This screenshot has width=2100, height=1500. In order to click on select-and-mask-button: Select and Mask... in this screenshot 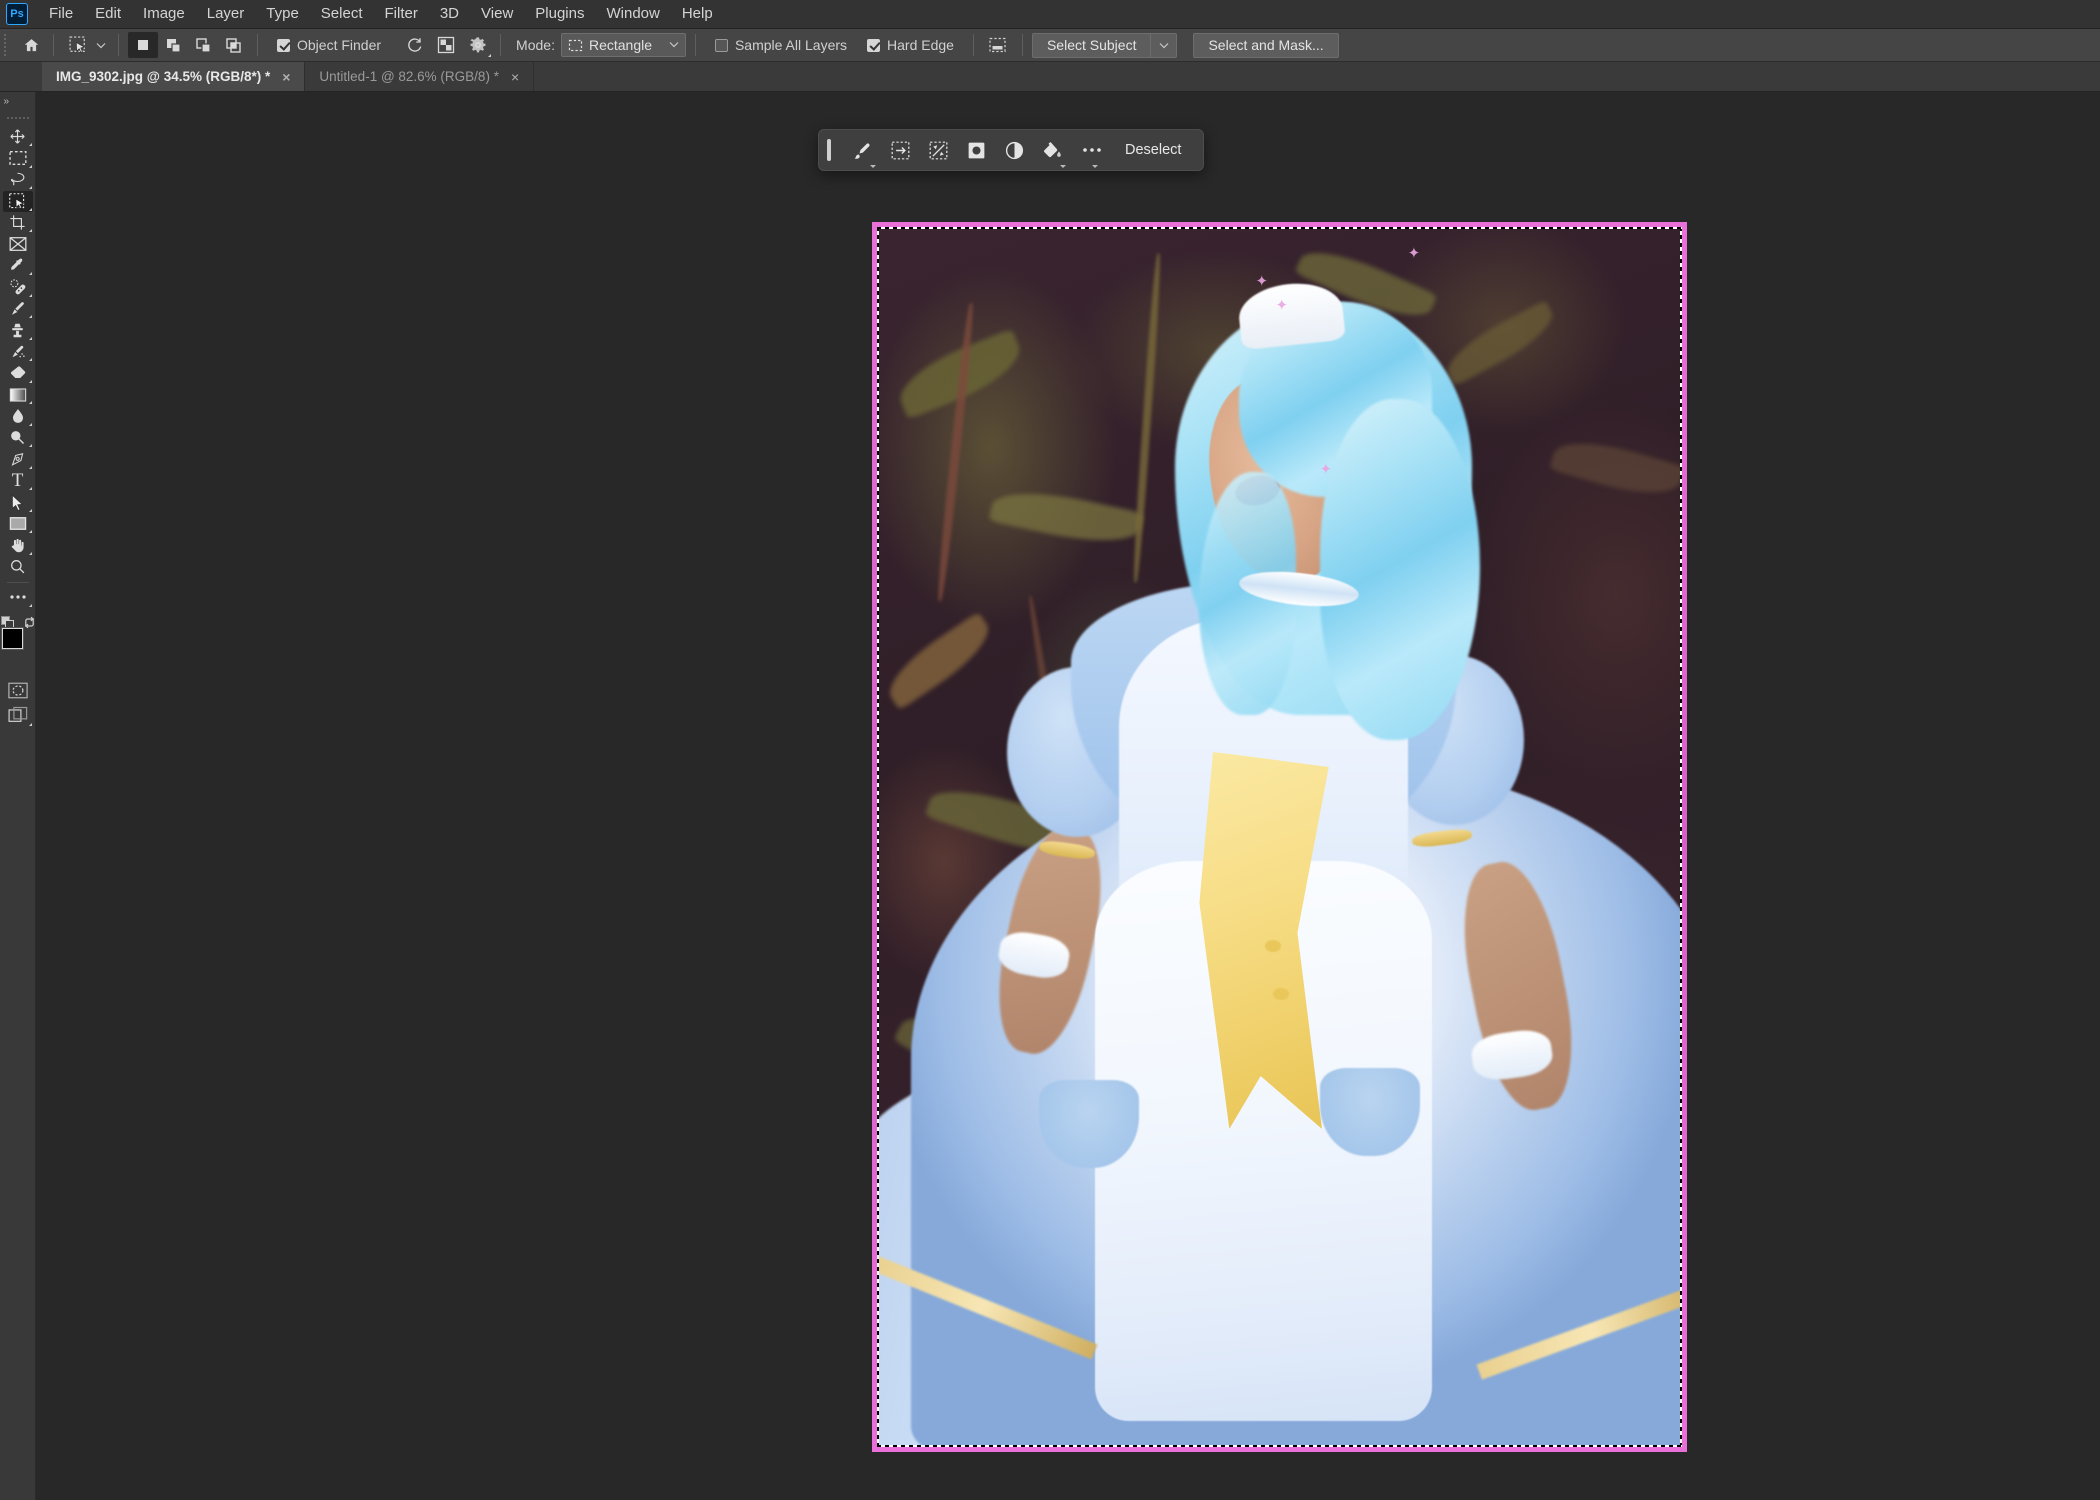, I will do `click(1266, 45)`.